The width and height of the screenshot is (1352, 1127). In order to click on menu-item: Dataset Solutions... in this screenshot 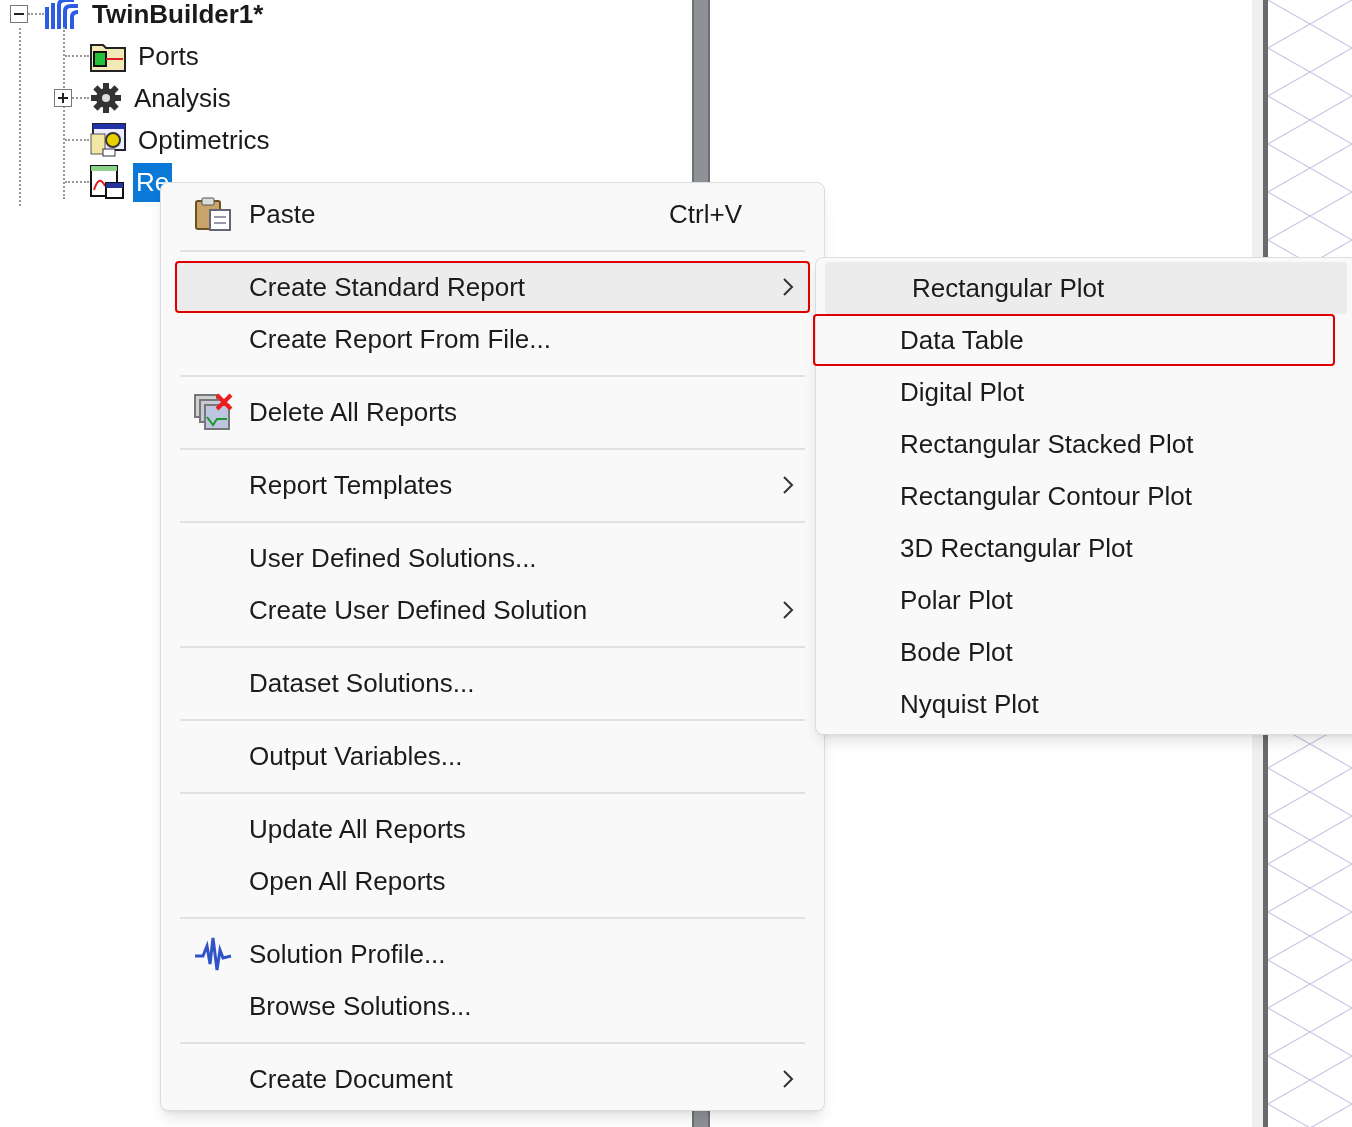, I will do `click(492, 683)`.